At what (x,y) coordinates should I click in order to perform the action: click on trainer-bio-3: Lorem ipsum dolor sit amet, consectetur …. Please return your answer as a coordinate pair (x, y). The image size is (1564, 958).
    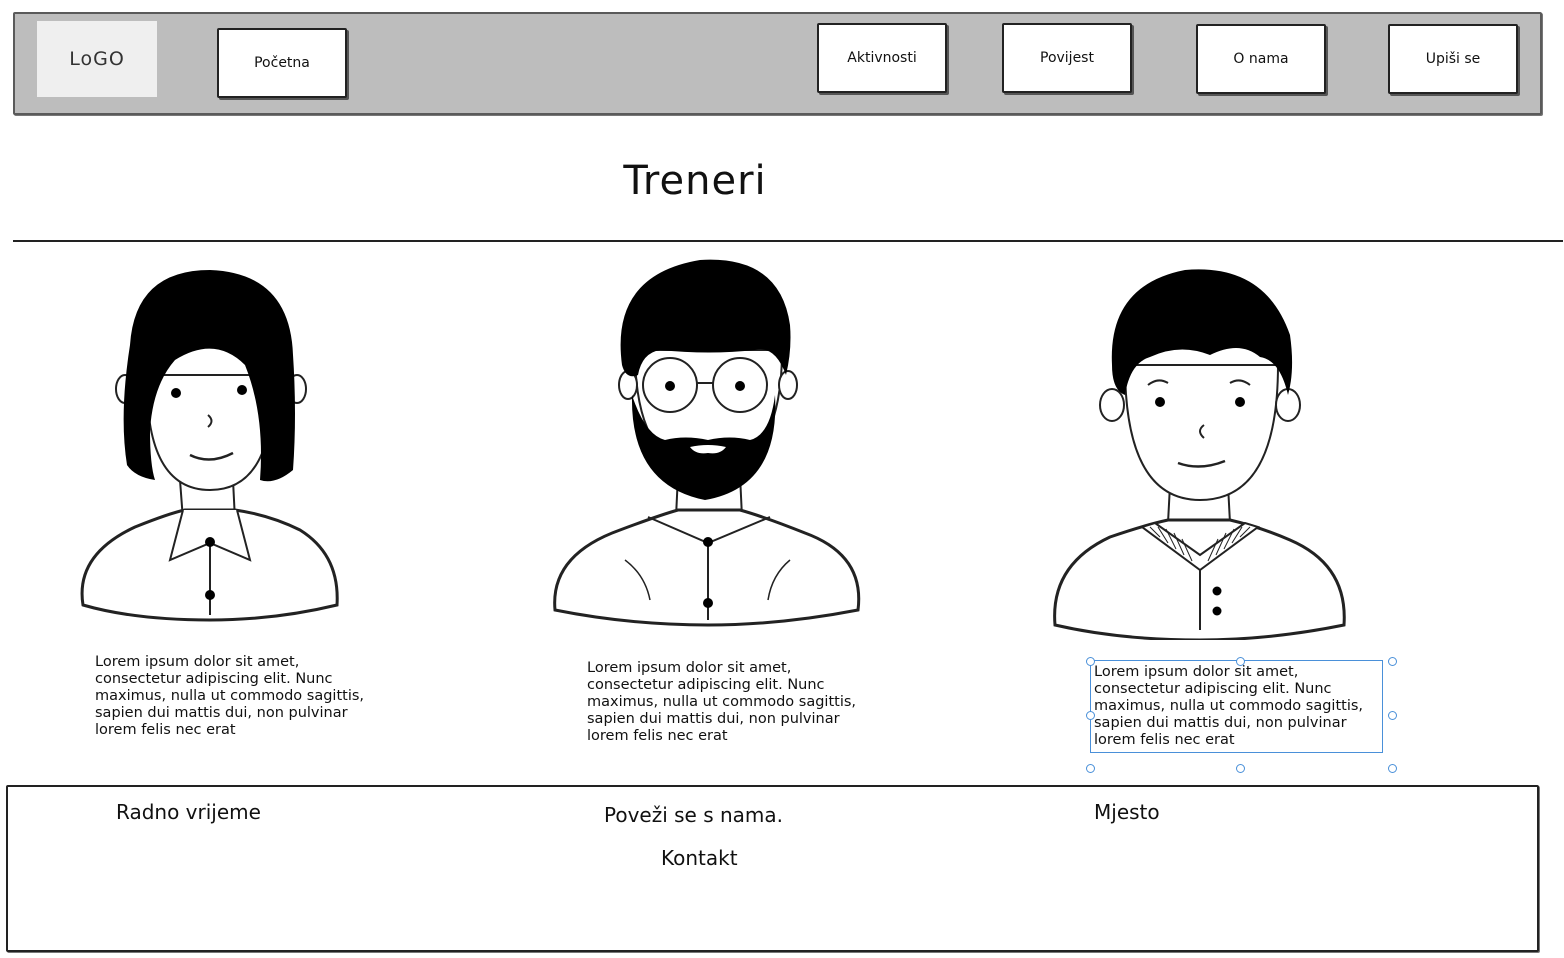
    Looking at the image, I should click on (1236, 706).